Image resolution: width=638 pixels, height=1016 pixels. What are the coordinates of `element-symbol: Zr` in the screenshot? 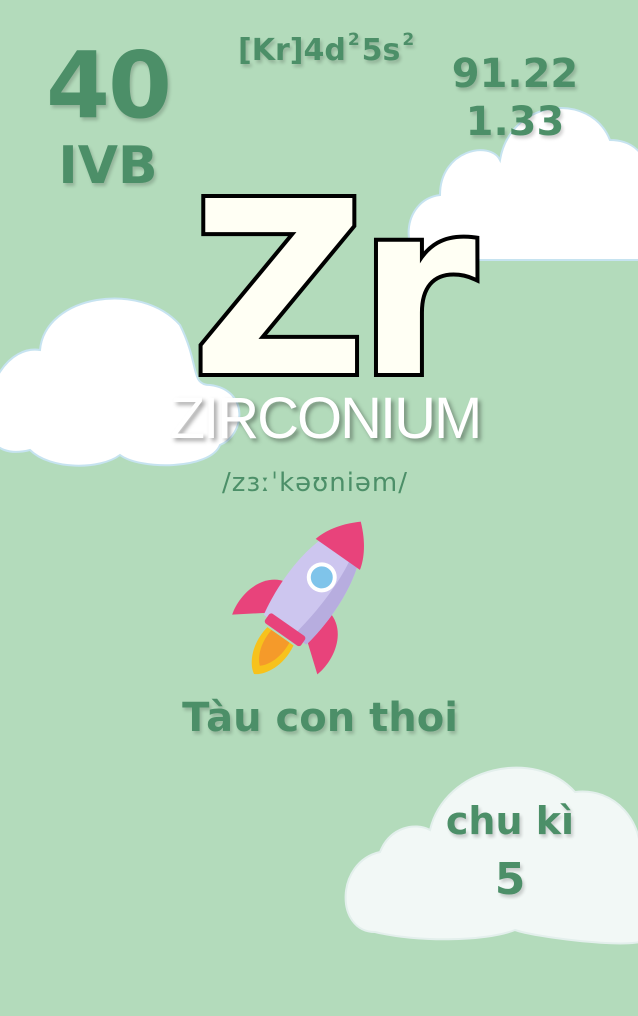 It's located at (334, 290).